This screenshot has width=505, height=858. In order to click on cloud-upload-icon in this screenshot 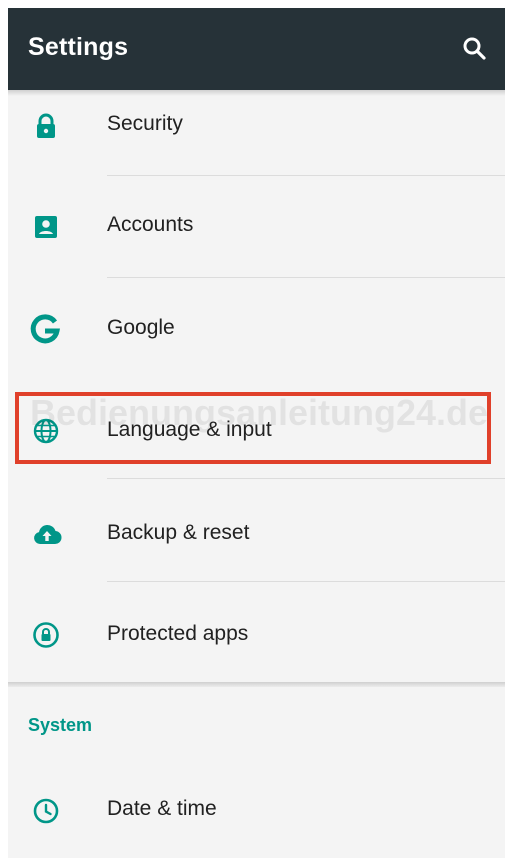, I will do `click(48, 535)`.